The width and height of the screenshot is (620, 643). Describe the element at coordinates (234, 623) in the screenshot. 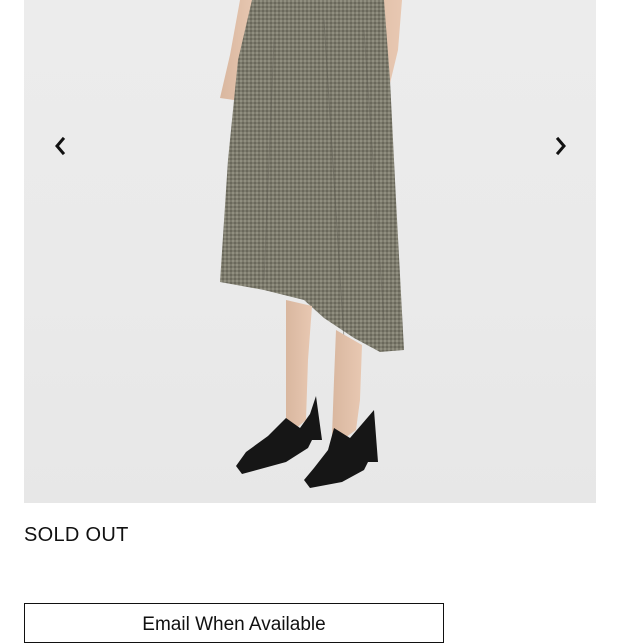

I see `email-when-available-button: Email When Available` at that location.